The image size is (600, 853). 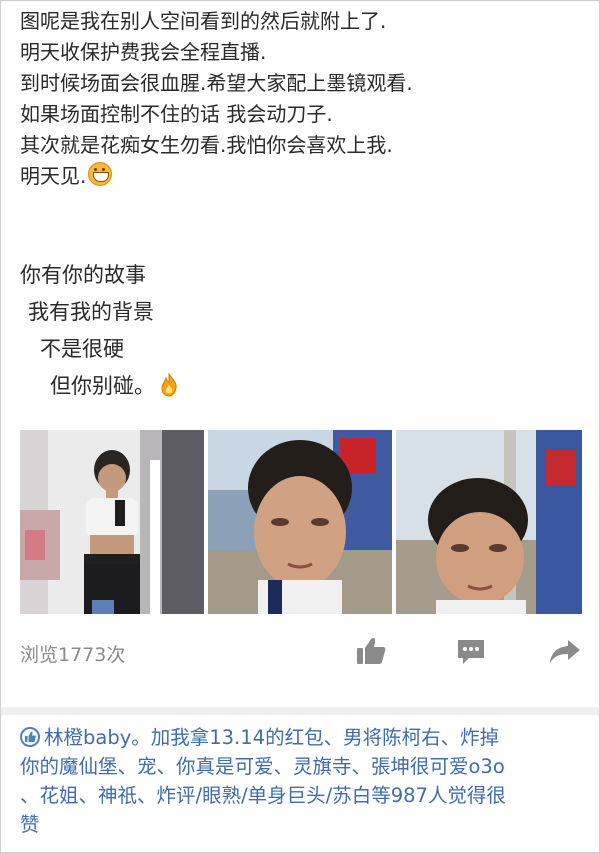 I want to click on post-text-line: 其次就是花痴女生勿看.我怕你会喜欢上我., so click(x=206, y=145).